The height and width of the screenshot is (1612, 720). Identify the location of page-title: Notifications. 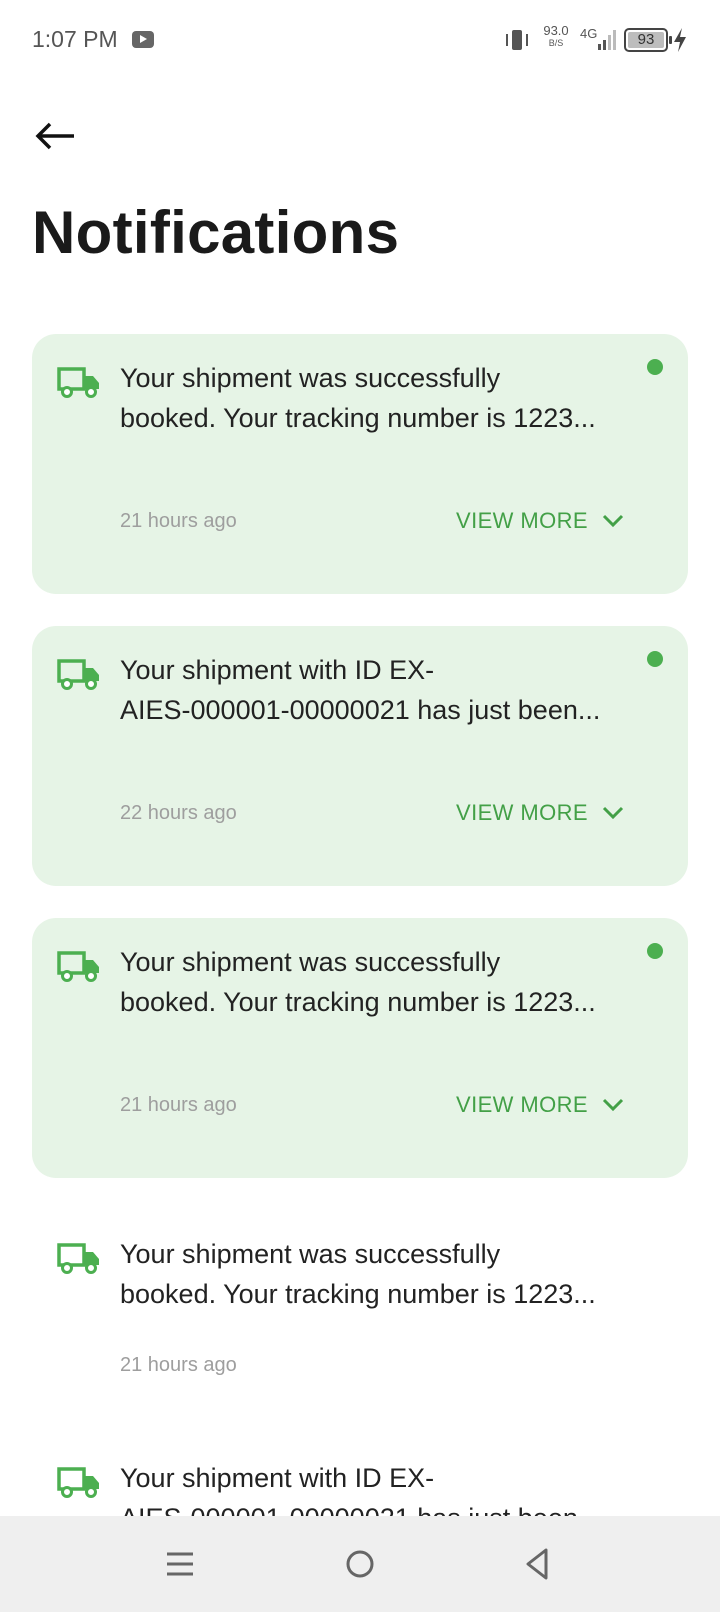
(216, 232).